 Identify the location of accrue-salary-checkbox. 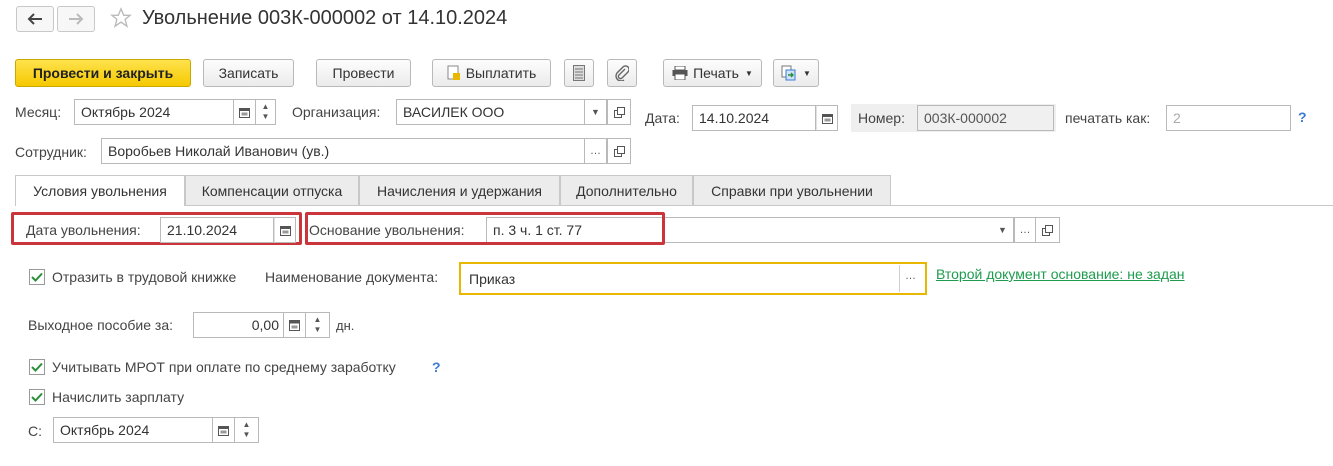
(37, 397).